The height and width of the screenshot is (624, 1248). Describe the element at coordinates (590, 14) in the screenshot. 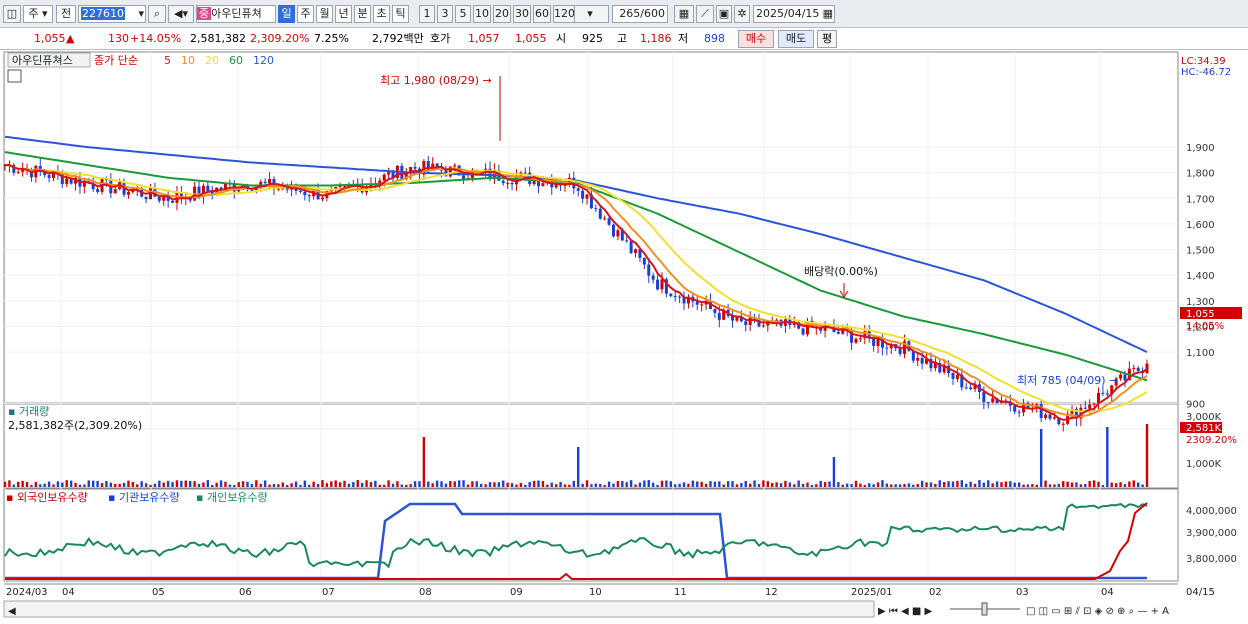

I see `period-select: ▾` at that location.